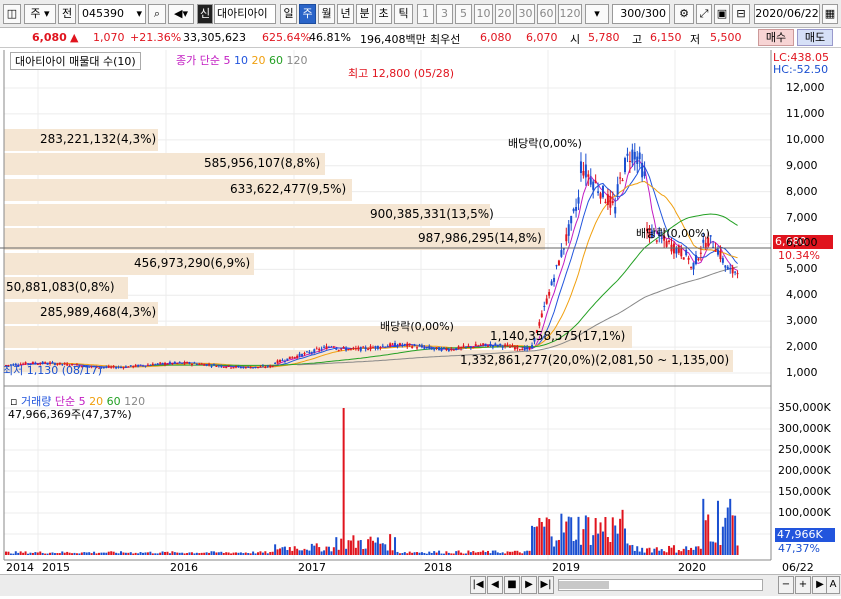 Image resolution: width=841 pixels, height=599 pixels. I want to click on period-tick: 틱, so click(403, 14).